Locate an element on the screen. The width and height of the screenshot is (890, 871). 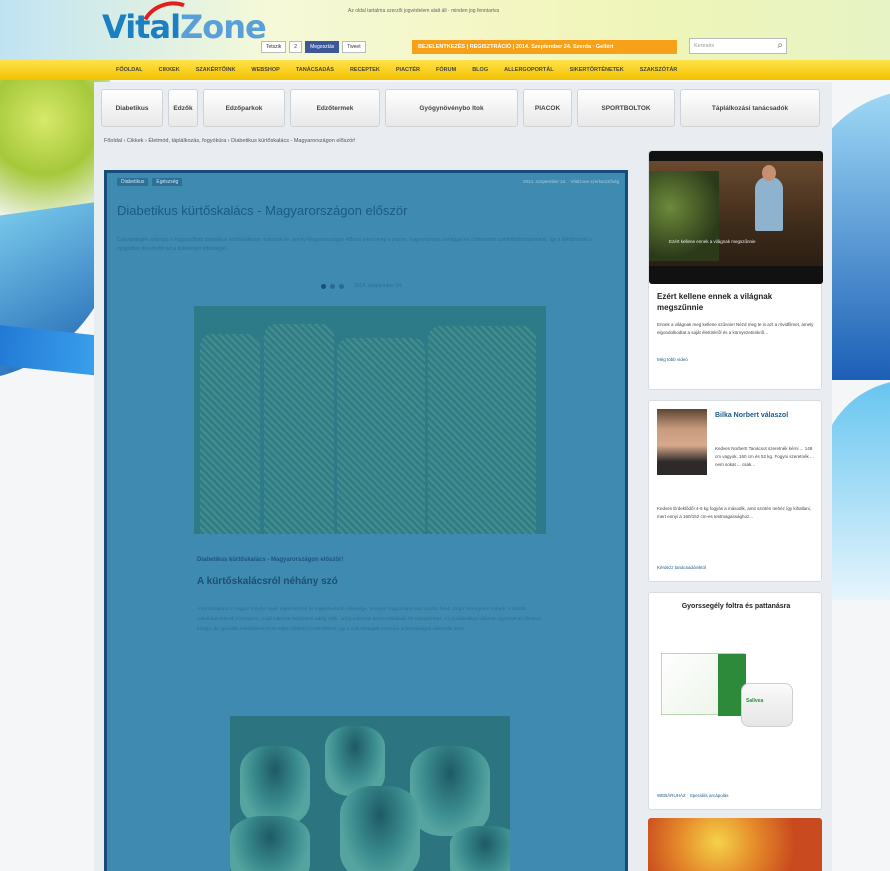
video-plant is located at coordinates (684, 216).